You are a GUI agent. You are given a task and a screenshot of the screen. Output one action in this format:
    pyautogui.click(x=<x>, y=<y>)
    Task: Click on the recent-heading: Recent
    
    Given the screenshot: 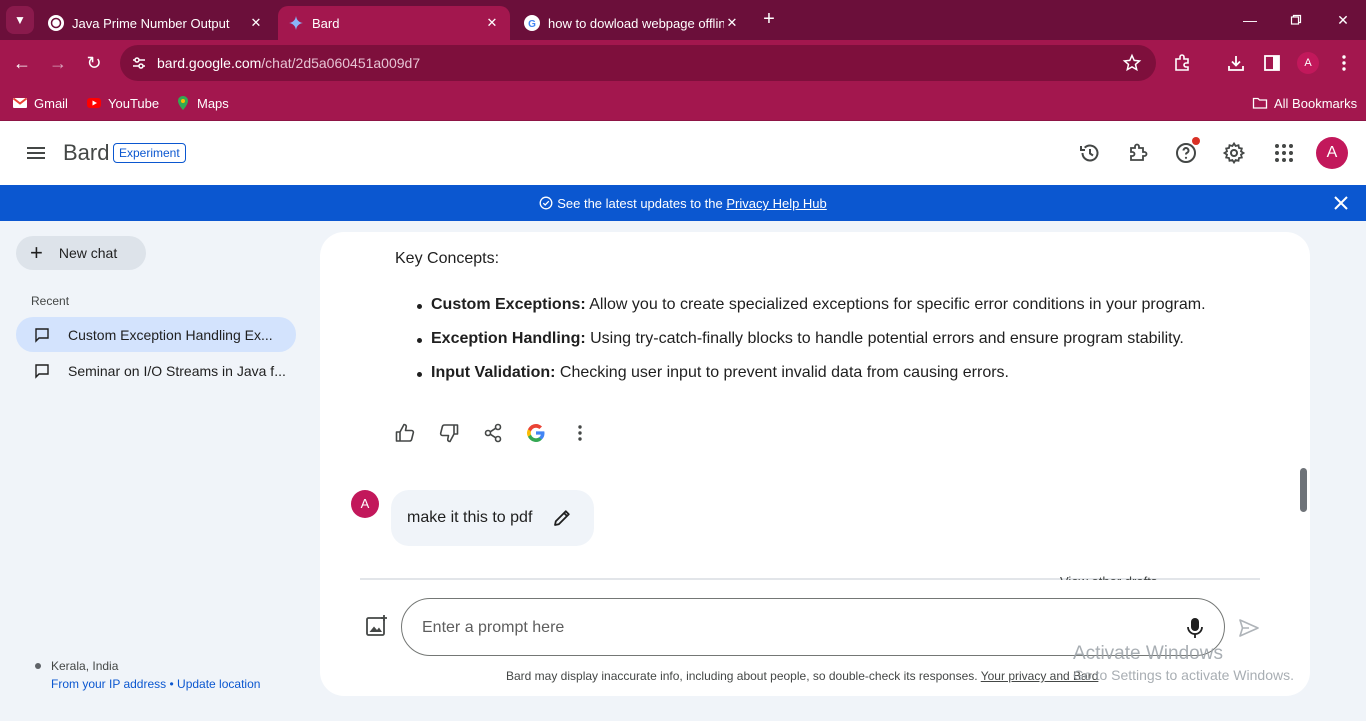 What is the action you would take?
    pyautogui.click(x=50, y=301)
    